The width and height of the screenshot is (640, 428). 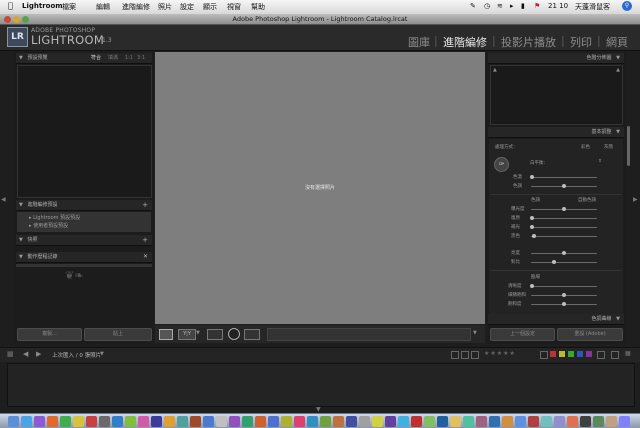 I want to click on preset-folder-user: ▸ 使用者預設預設, so click(x=90, y=225).